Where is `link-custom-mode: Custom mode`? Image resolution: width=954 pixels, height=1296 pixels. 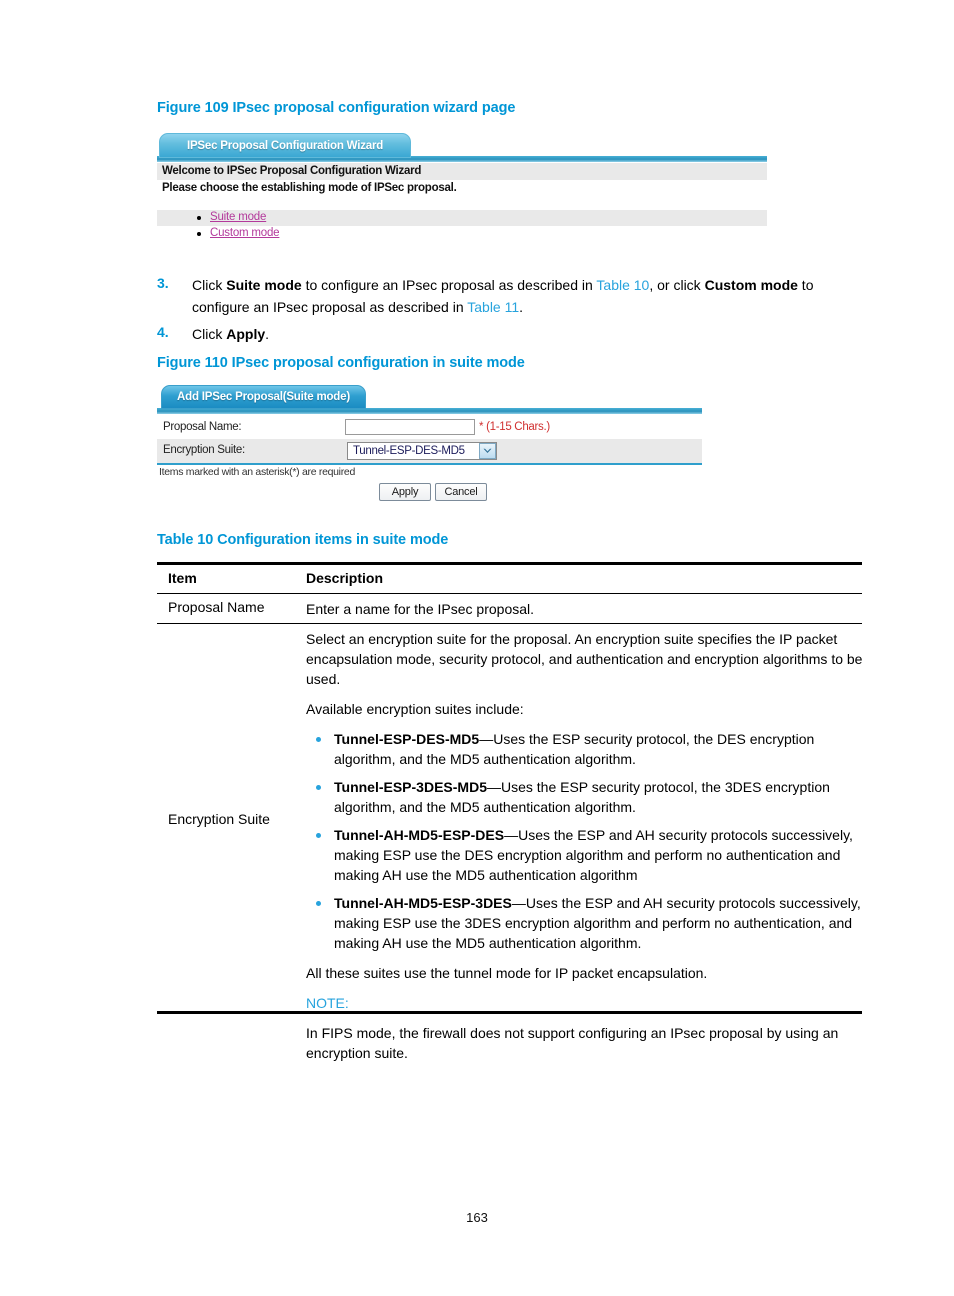 link-custom-mode: Custom mode is located at coordinates (245, 233).